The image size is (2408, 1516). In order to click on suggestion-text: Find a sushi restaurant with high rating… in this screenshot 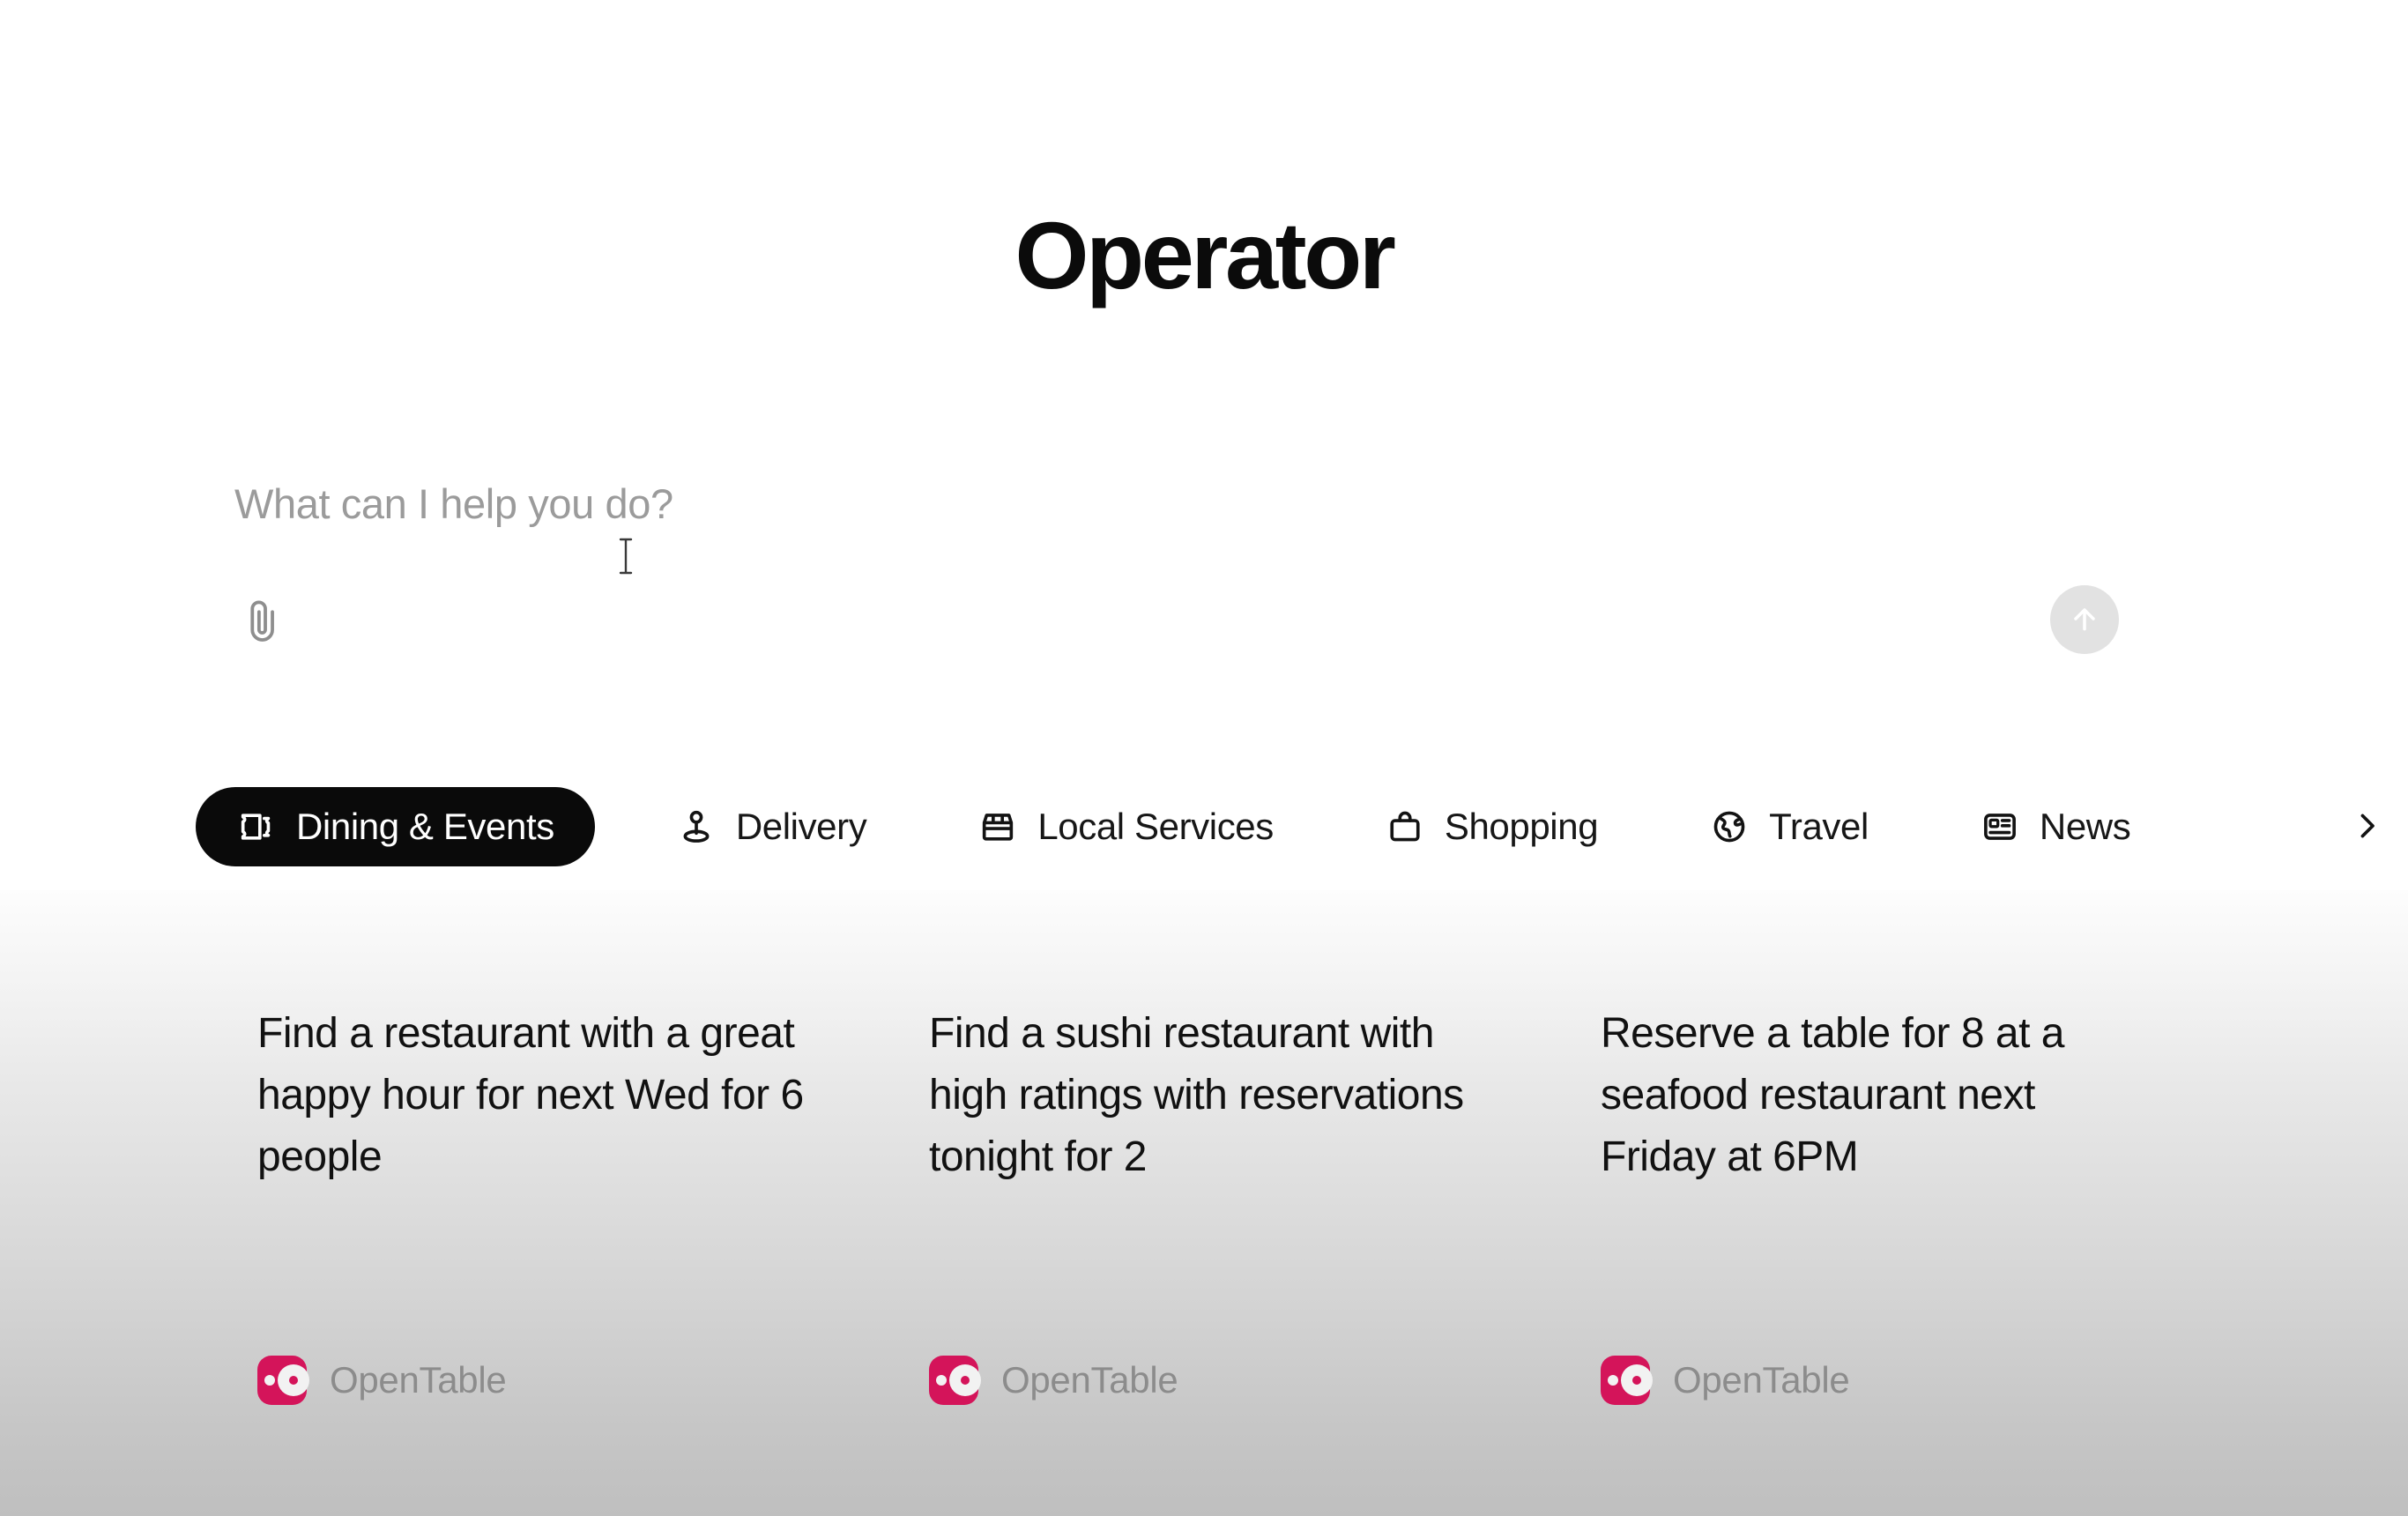, I will do `click(1196, 1095)`.